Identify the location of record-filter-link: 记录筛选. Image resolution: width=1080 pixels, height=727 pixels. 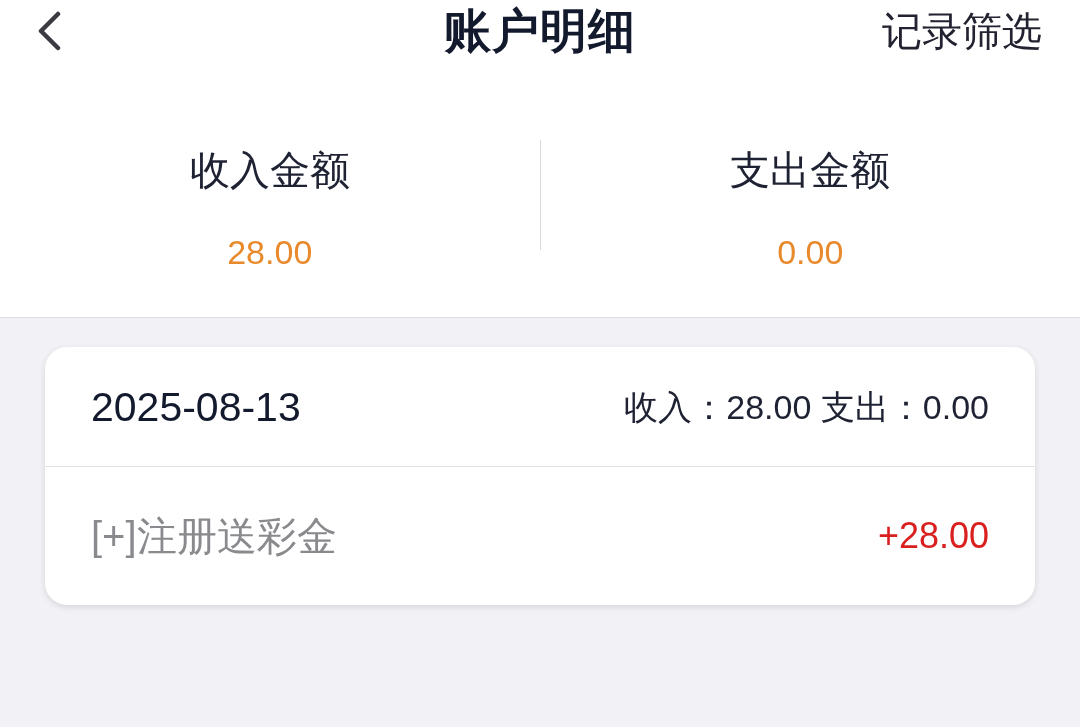
(962, 31).